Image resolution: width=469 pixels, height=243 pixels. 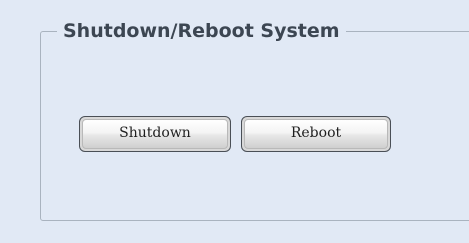 I want to click on reboot-button: Reboot, so click(x=316, y=134).